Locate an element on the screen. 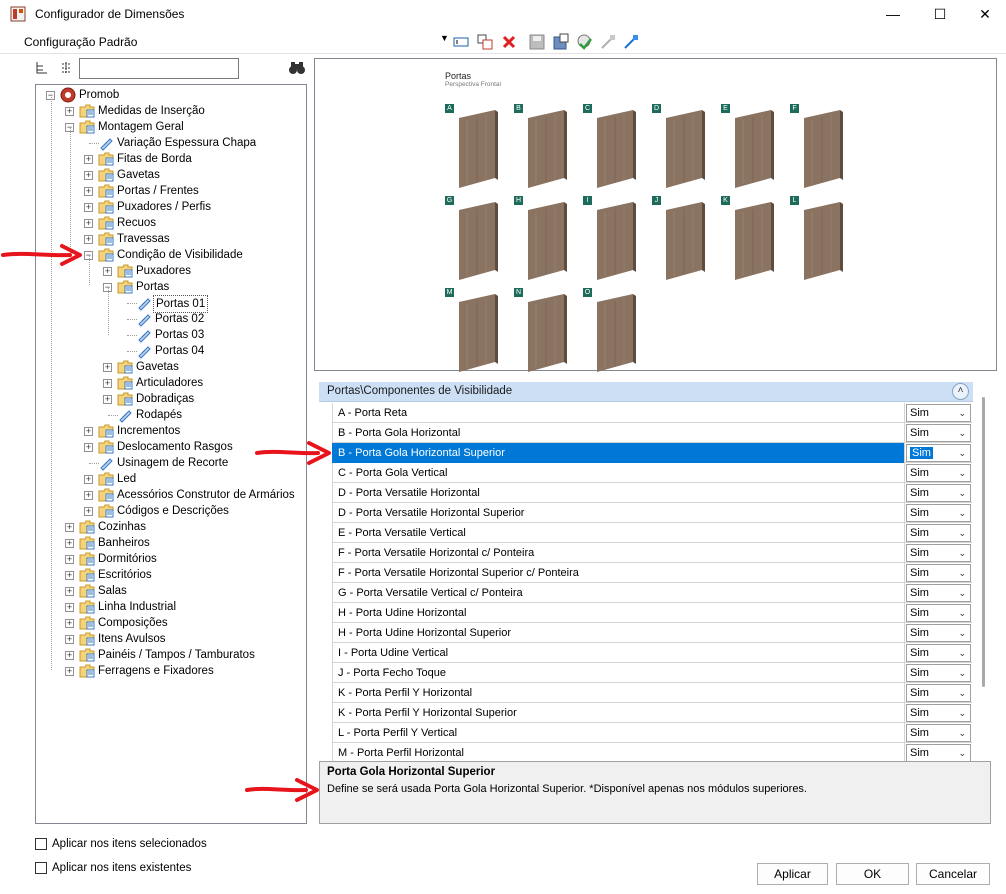  property-row: E - Porta Versatile Vertical Sim ⌄ is located at coordinates (652, 533).